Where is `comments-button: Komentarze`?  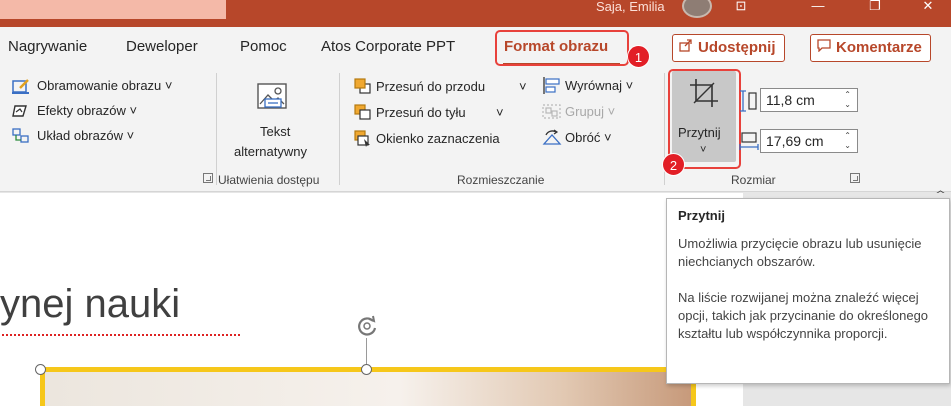
comments-button: Komentarze is located at coordinates (870, 48).